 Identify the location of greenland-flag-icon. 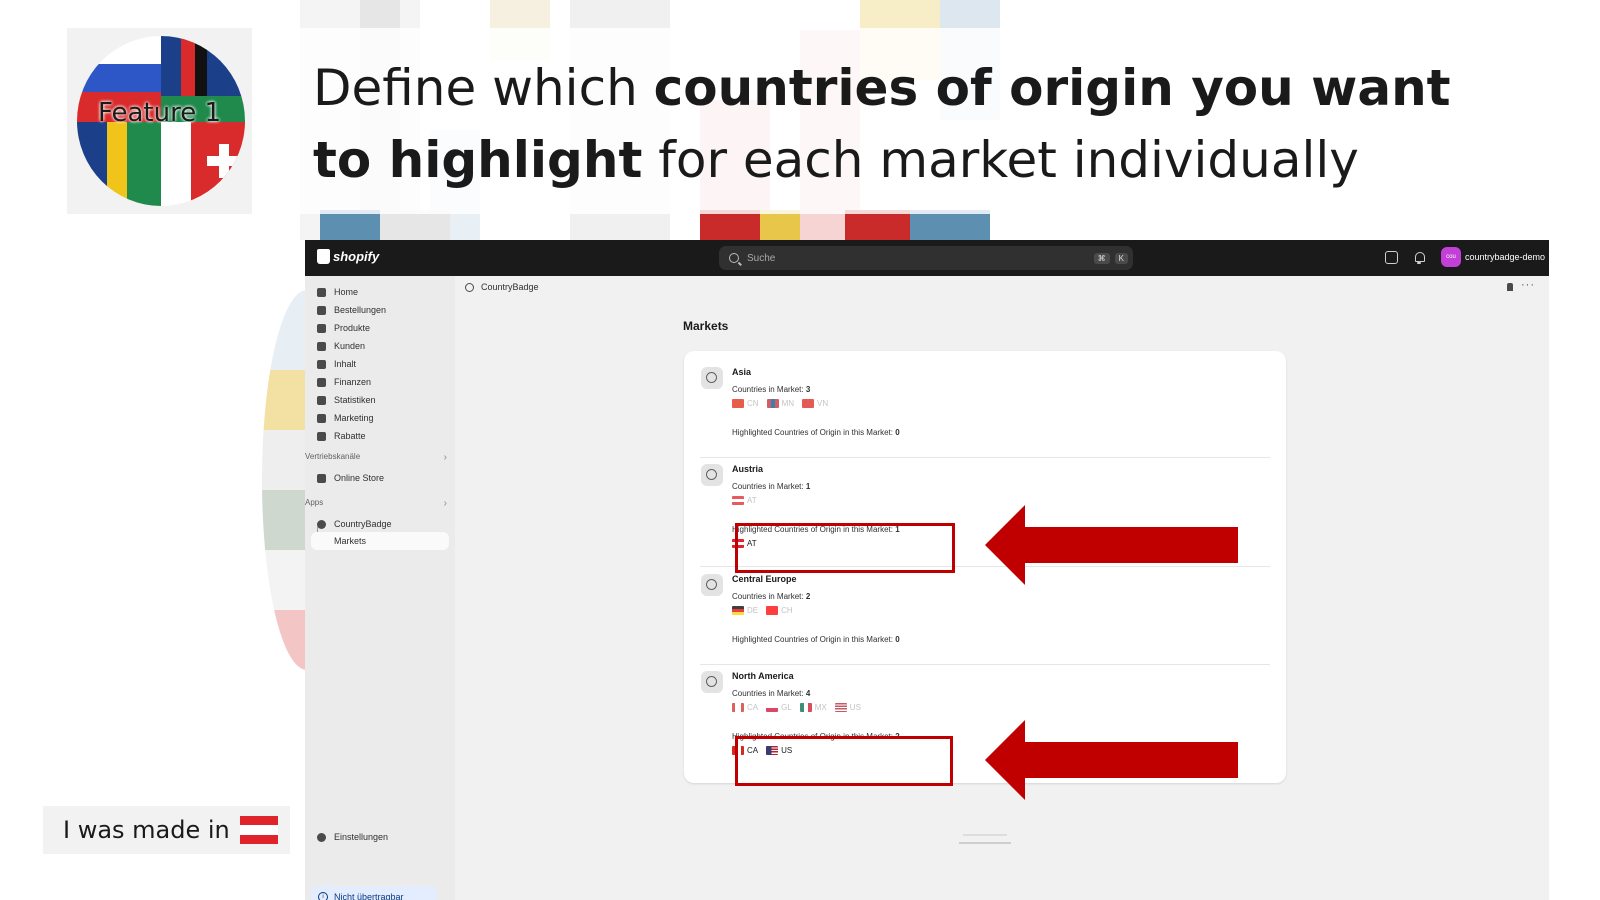
(772, 707).